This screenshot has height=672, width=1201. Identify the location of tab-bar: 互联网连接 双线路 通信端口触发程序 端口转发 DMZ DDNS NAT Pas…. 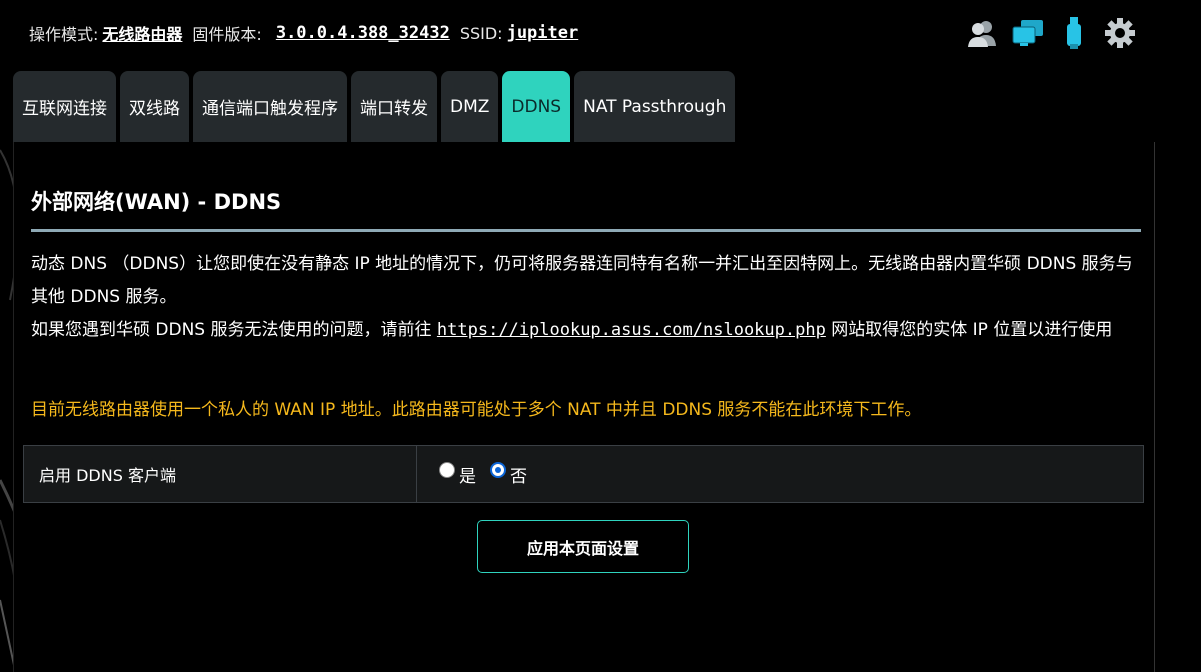
(374, 106).